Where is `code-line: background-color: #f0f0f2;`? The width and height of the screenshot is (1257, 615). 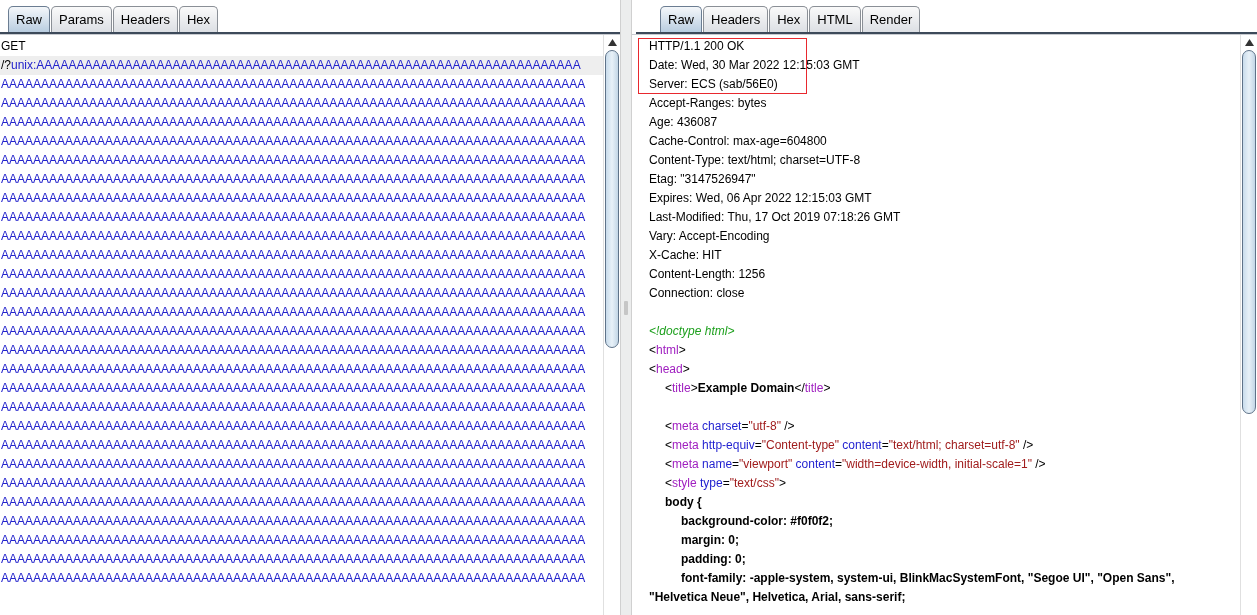
code-line: background-color: #f0f0f2; is located at coordinates (757, 521).